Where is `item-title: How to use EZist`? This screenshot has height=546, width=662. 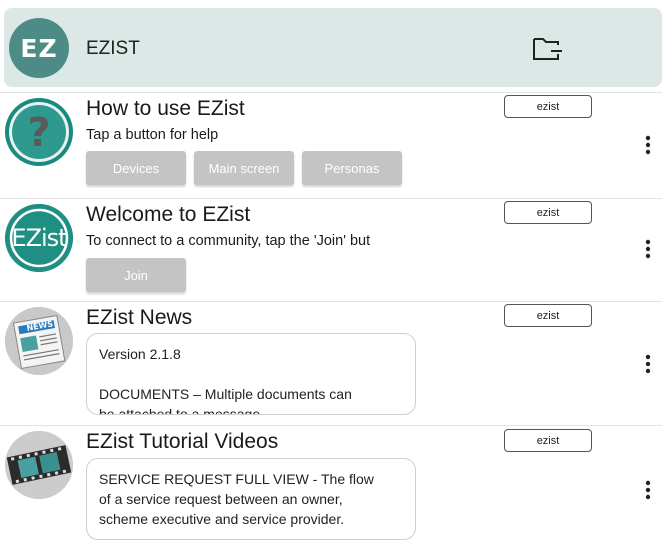 item-title: How to use EZist is located at coordinates (165, 108).